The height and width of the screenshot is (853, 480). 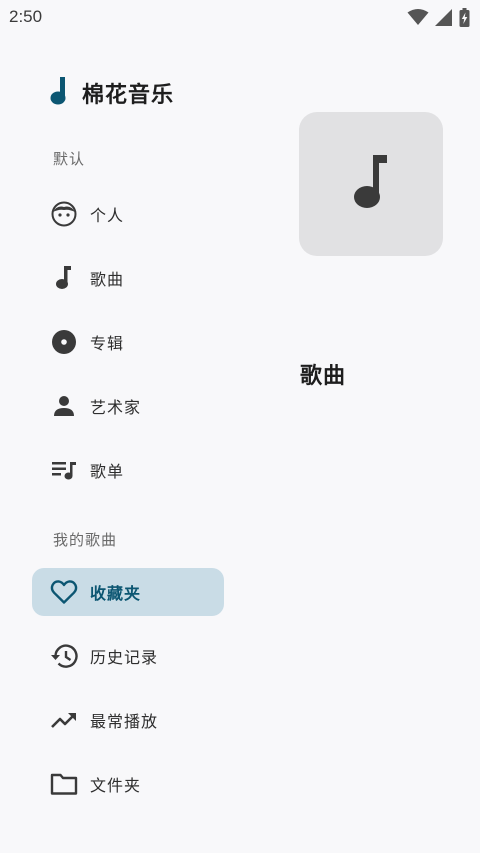 What do you see at coordinates (116, 785) in the screenshot?
I see `nav-label-folders: 文件夹` at bounding box center [116, 785].